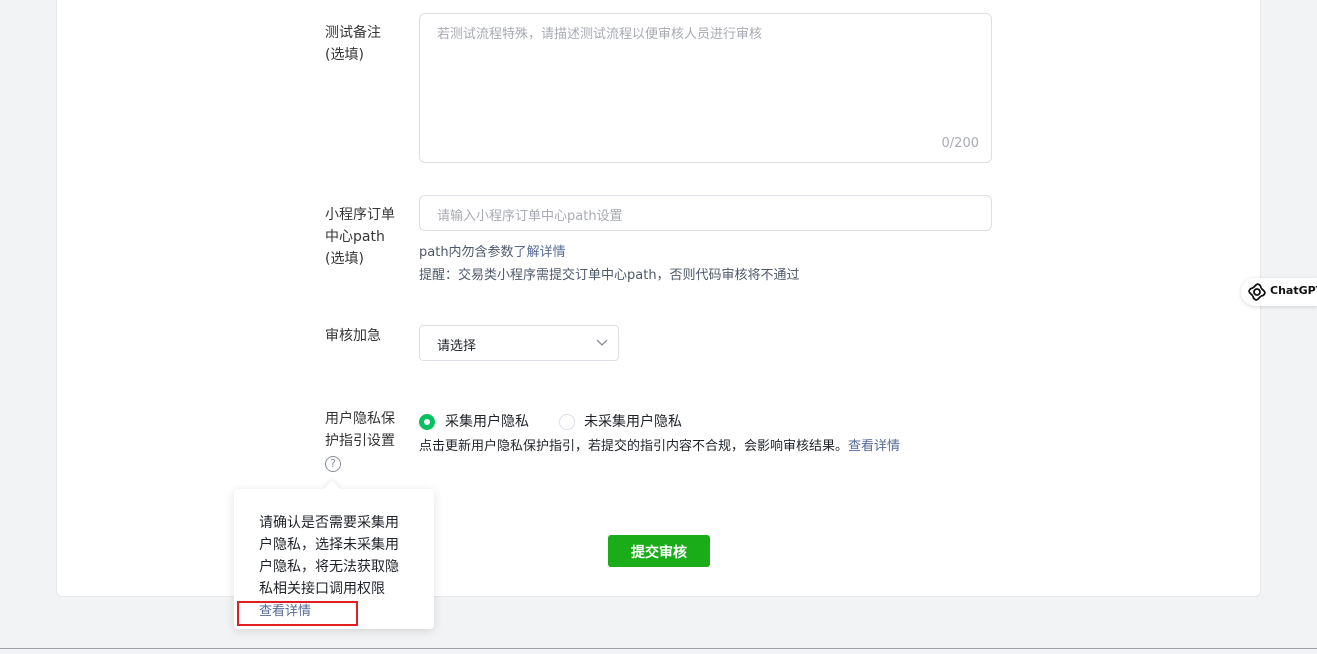  I want to click on radio-collect-privacy-label: 采集用户隐私, so click(487, 422).